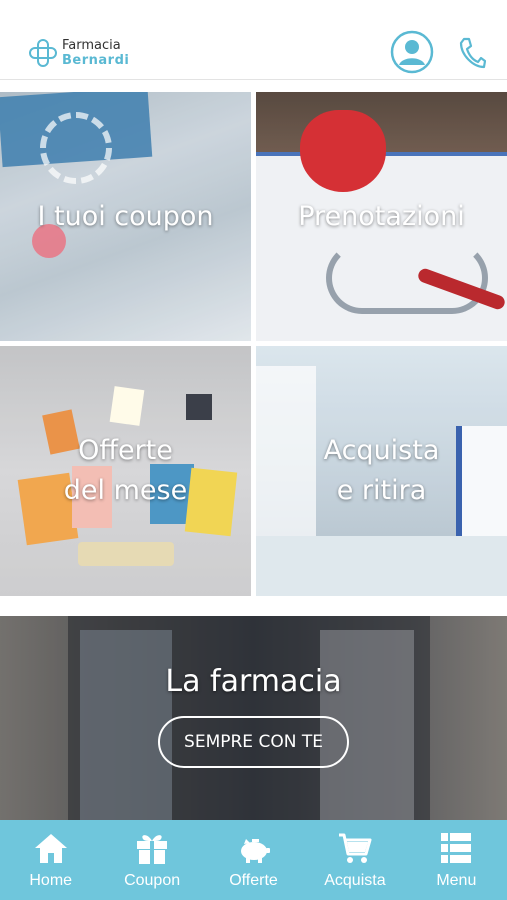  What do you see at coordinates (253, 742) in the screenshot?
I see `always-with-you-button: SEMPRE CON TE` at bounding box center [253, 742].